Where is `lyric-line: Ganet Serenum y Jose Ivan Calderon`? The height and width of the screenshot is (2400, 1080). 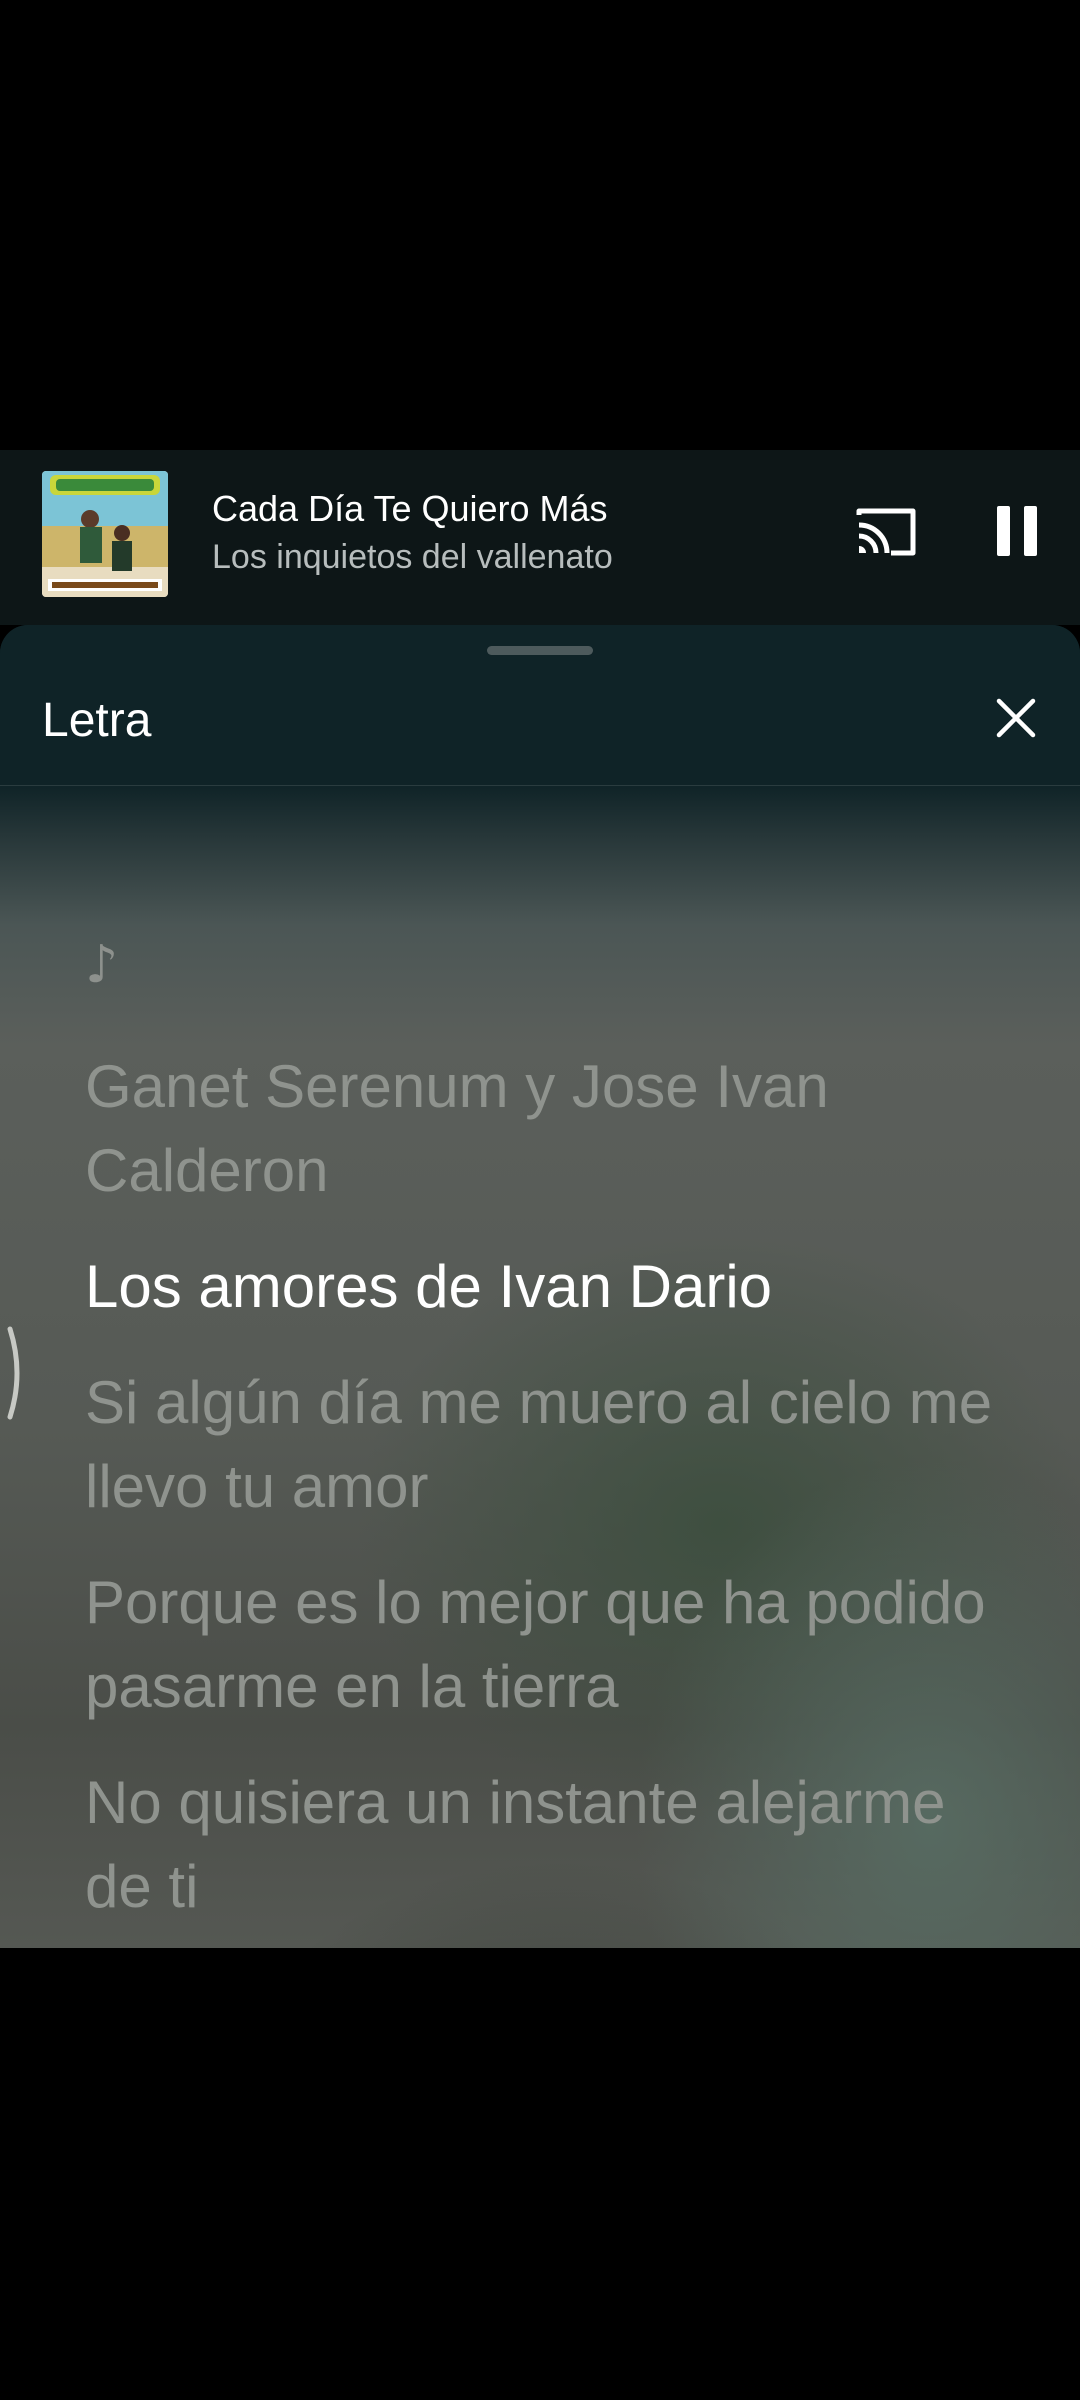
lyric-line: Ganet Serenum y Jose Ivan Calderon is located at coordinates (550, 1129).